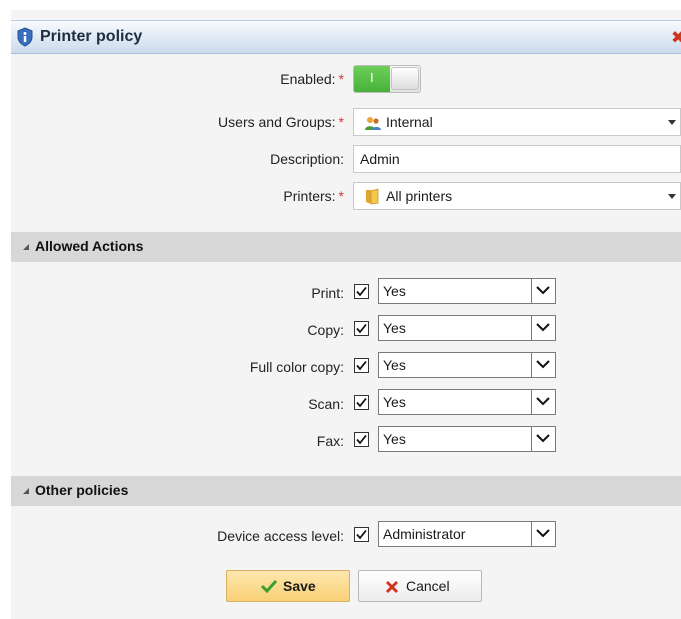 The width and height of the screenshot is (681, 619). I want to click on enabled-label: Enabled: *, so click(312, 79).